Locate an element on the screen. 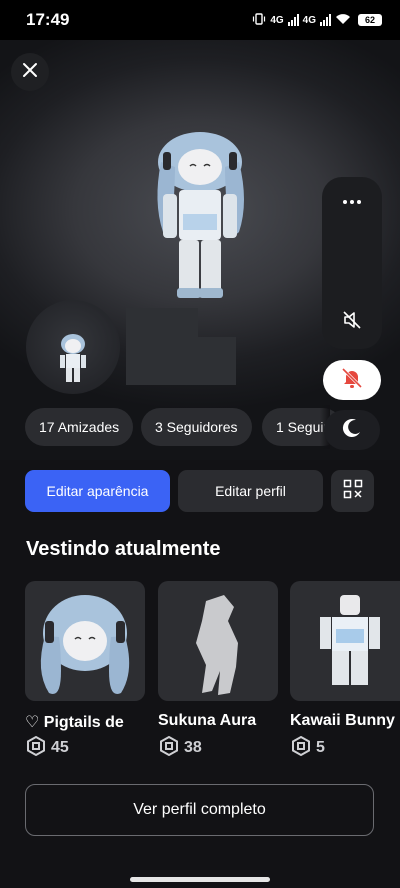 The height and width of the screenshot is (888, 400). side-controls-panel is located at coordinates (352, 263).